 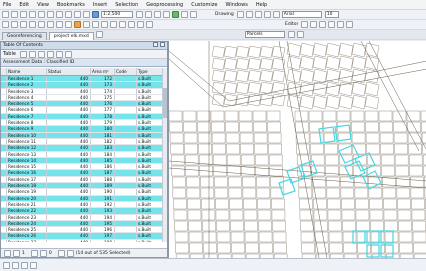 I want to click on select-by-attributes-icon, so click(x=41, y=54).